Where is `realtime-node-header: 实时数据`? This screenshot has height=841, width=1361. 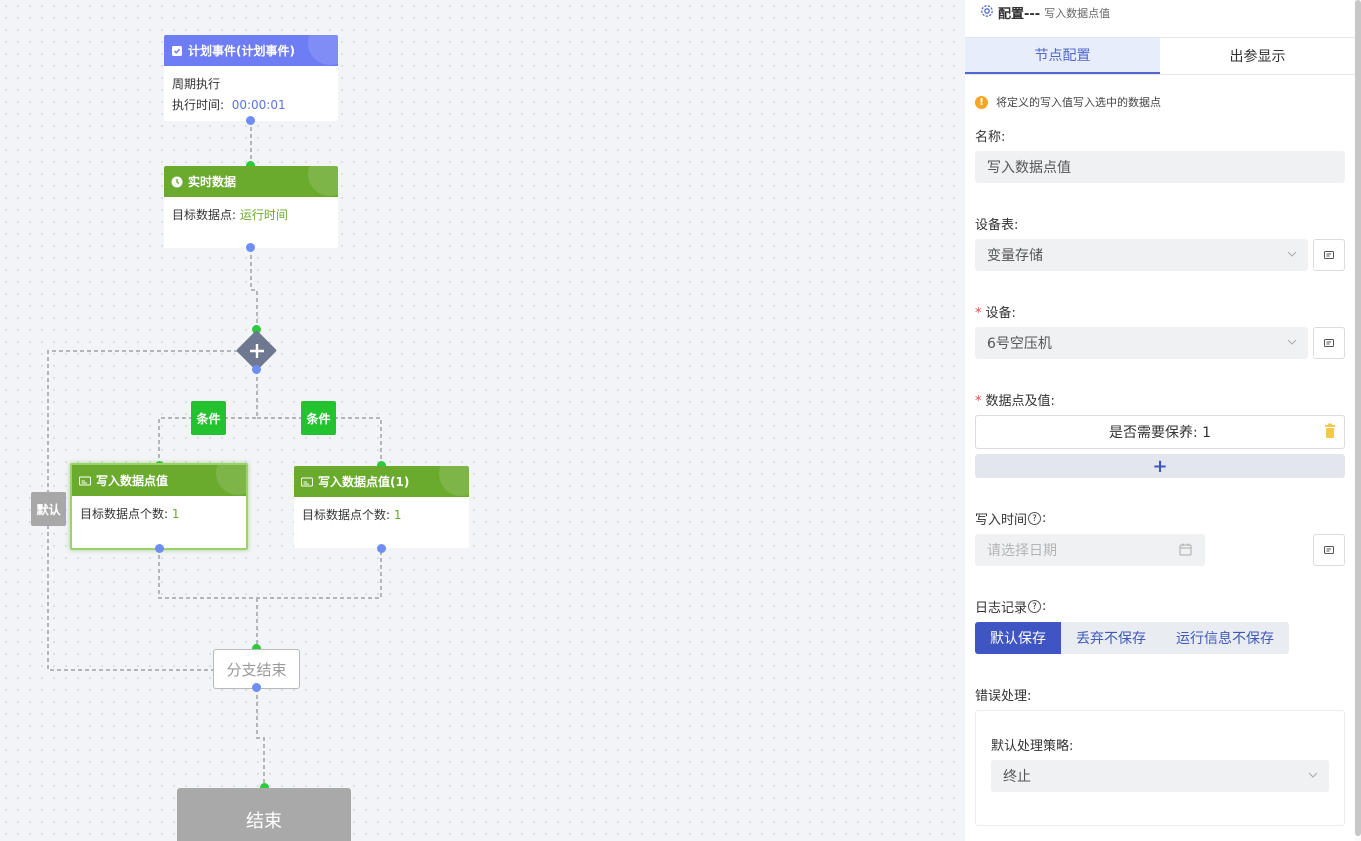
realtime-node-header: 实时数据 is located at coordinates (251, 181).